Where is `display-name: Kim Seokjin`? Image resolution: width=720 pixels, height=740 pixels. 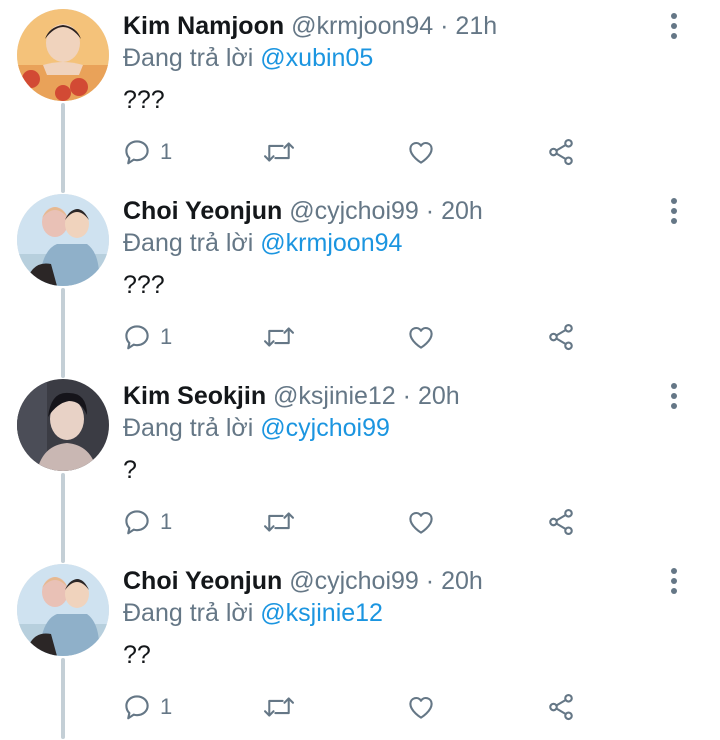 display-name: Kim Seokjin is located at coordinates (194, 396).